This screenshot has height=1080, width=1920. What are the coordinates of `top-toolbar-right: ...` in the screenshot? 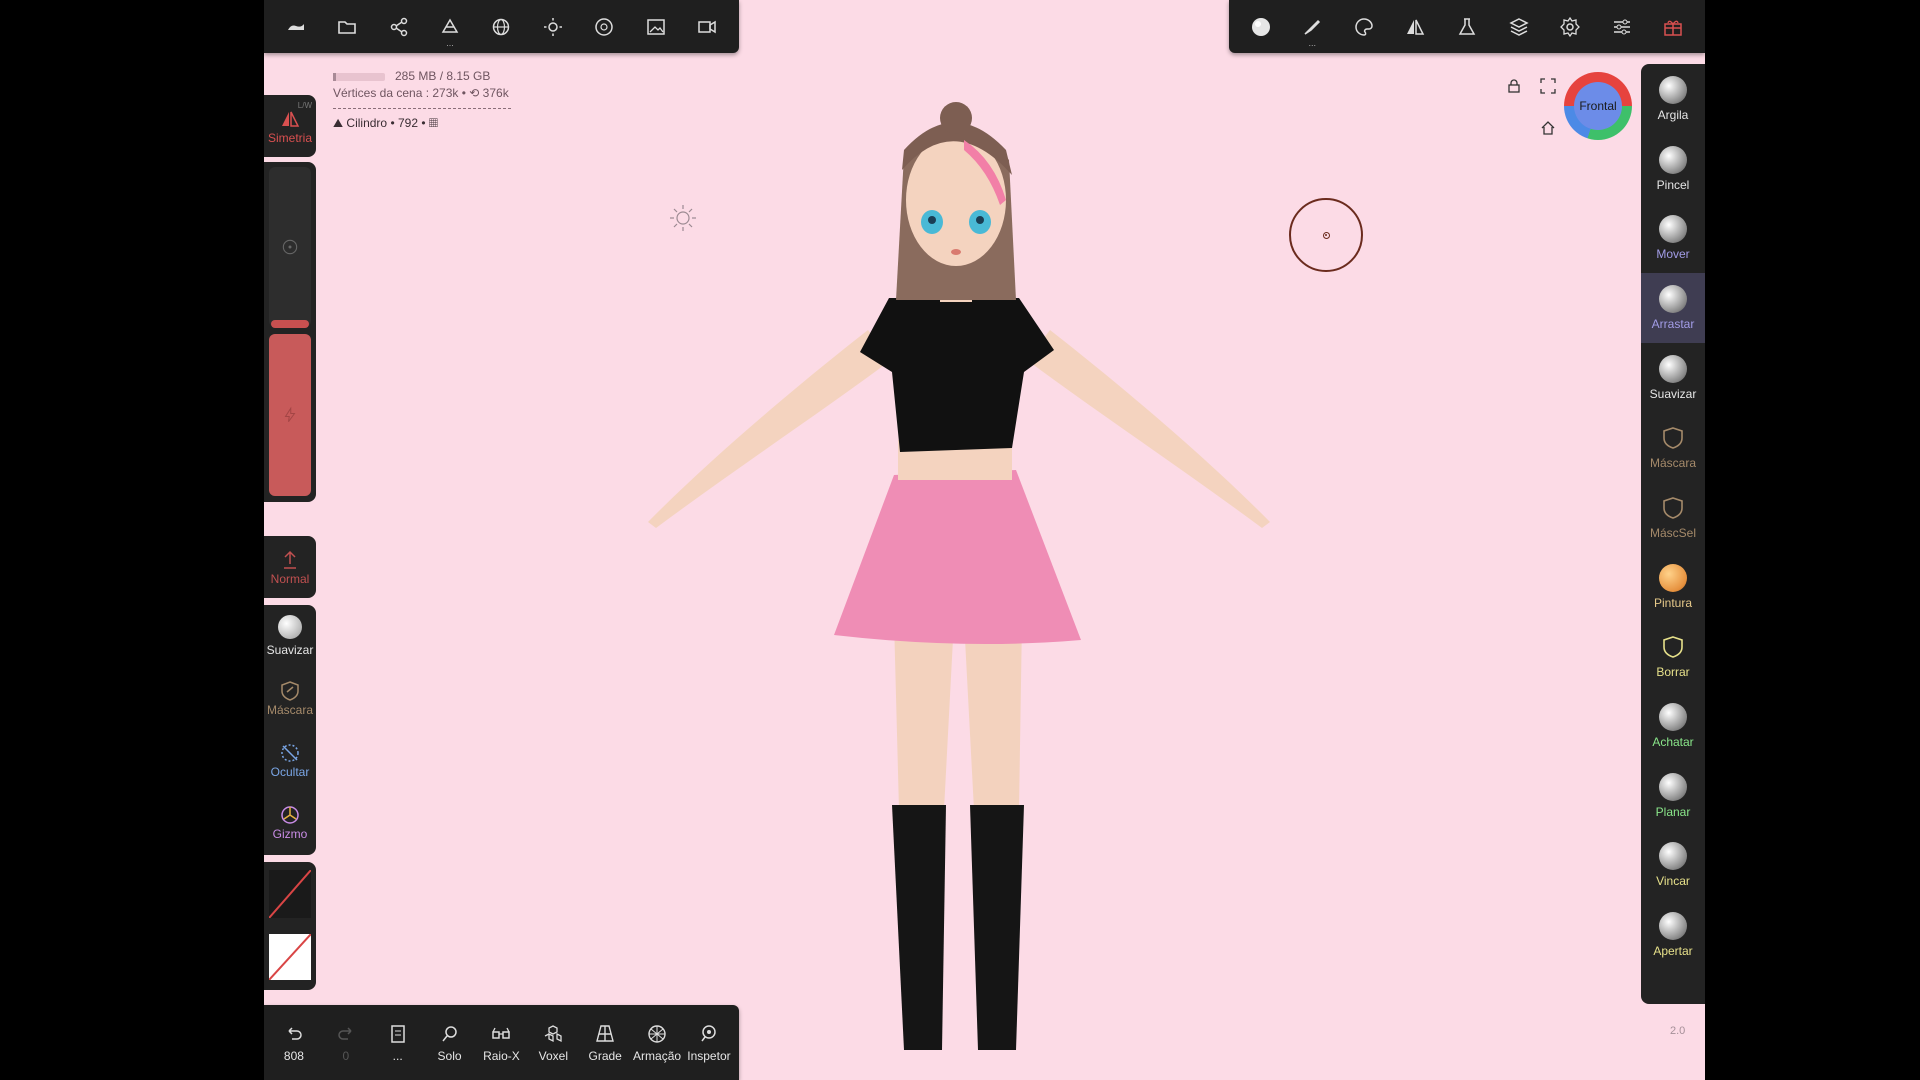 It's located at (1467, 26).